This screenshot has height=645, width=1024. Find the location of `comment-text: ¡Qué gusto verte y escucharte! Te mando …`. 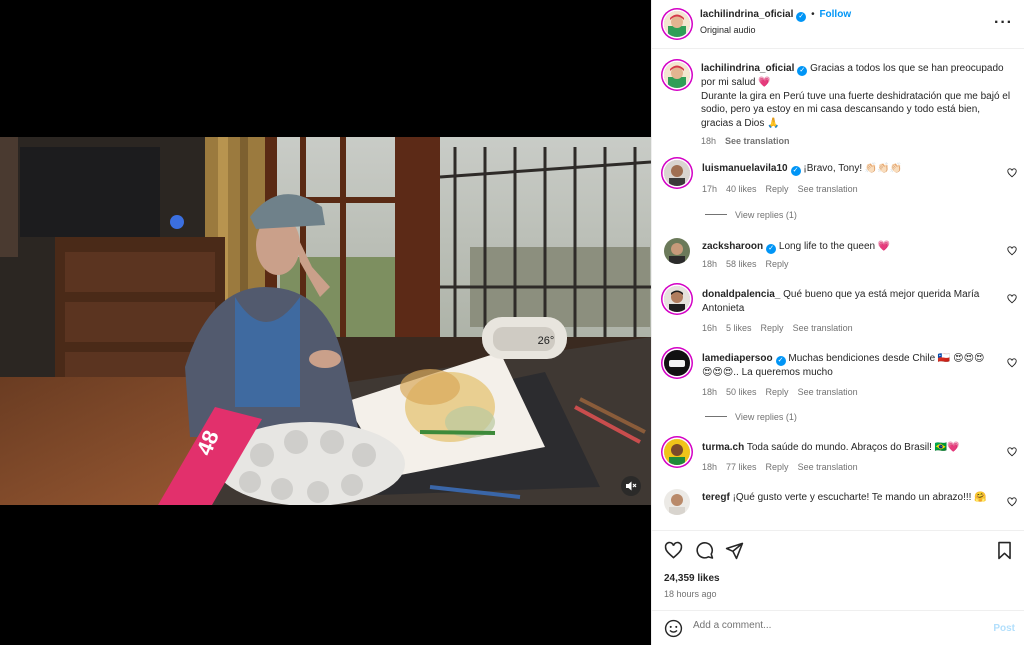

comment-text: ¡Qué gusto verte y escucharte! Te mando … is located at coordinates (859, 497).